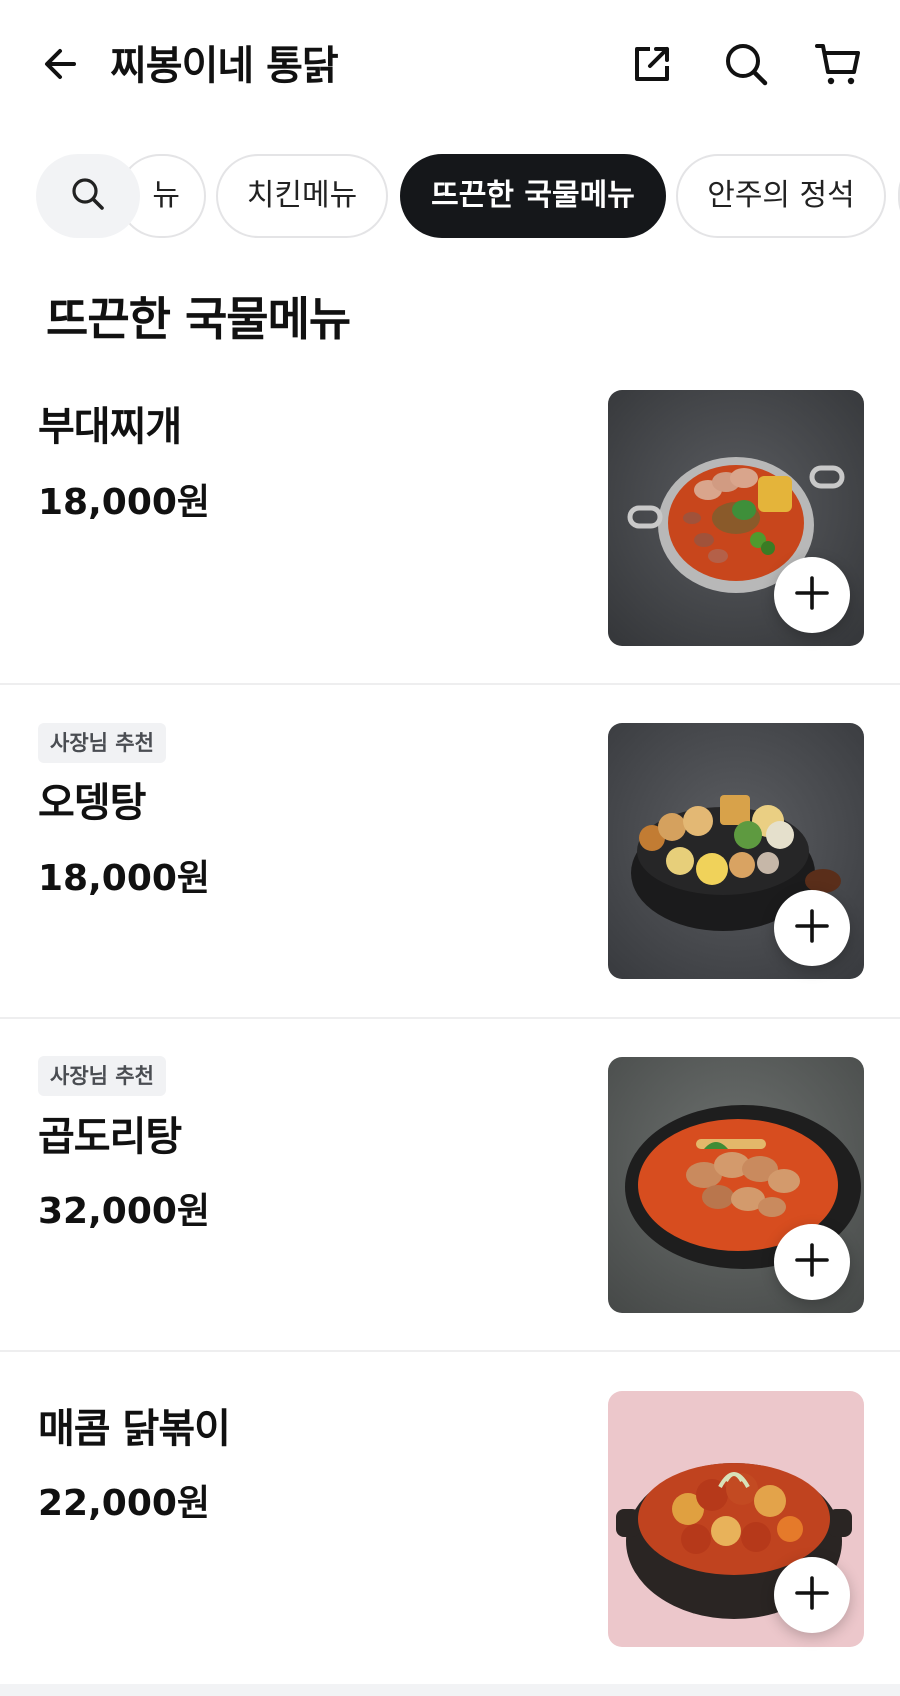 The height and width of the screenshot is (1696, 900). Describe the element at coordinates (124, 1503) in the screenshot. I see `menu-item-price: 22,000원` at that location.